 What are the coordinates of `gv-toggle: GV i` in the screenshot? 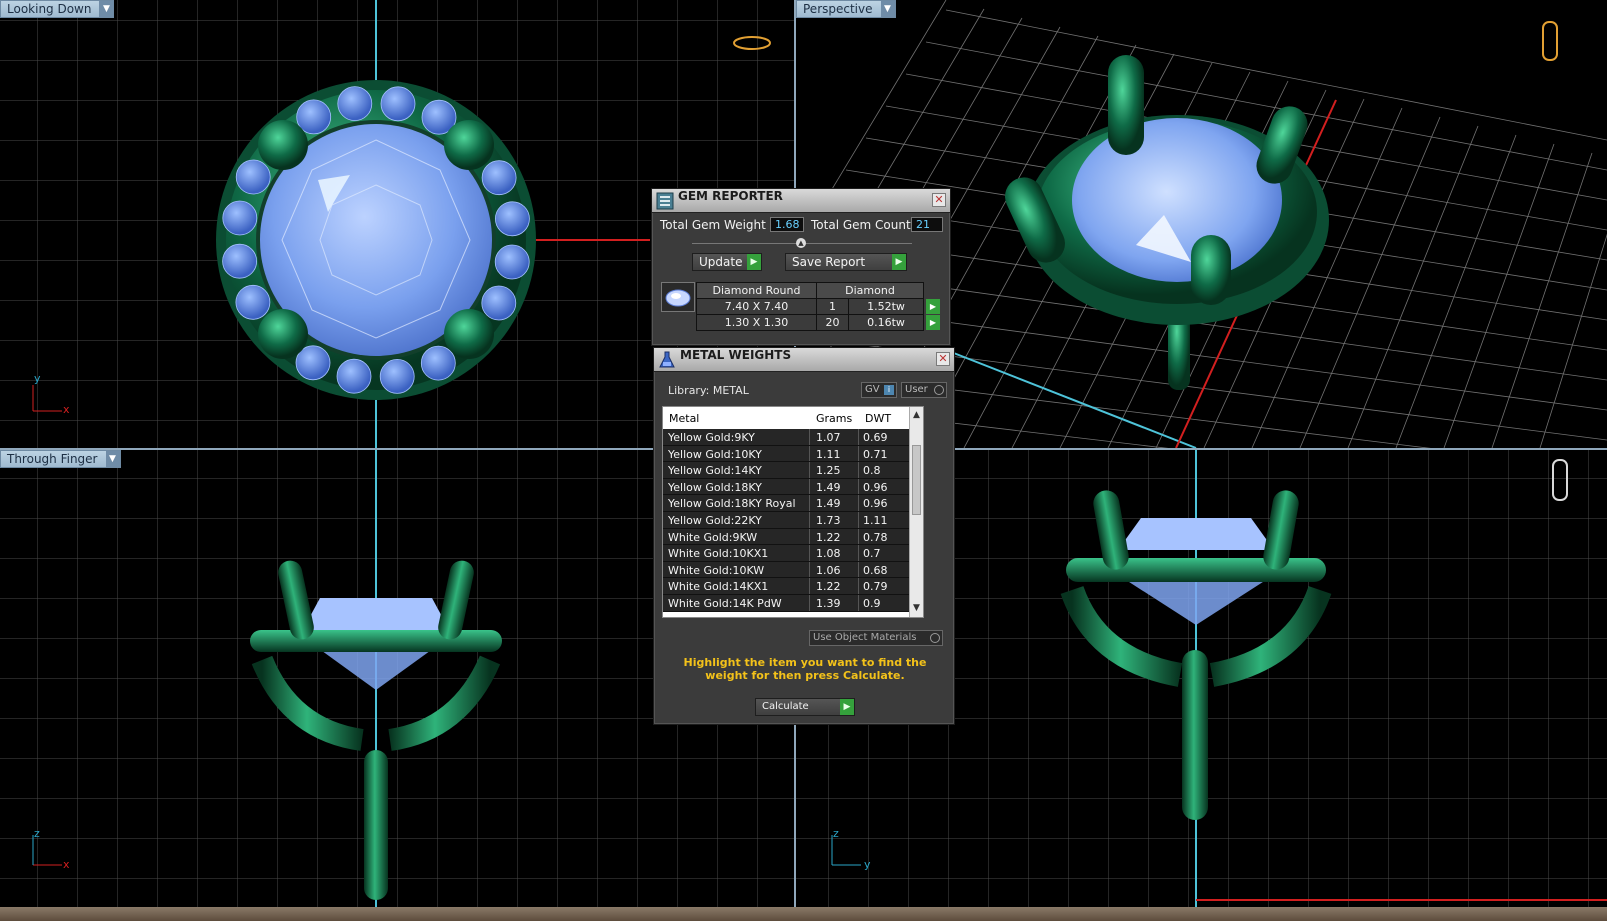 It's located at (879, 390).